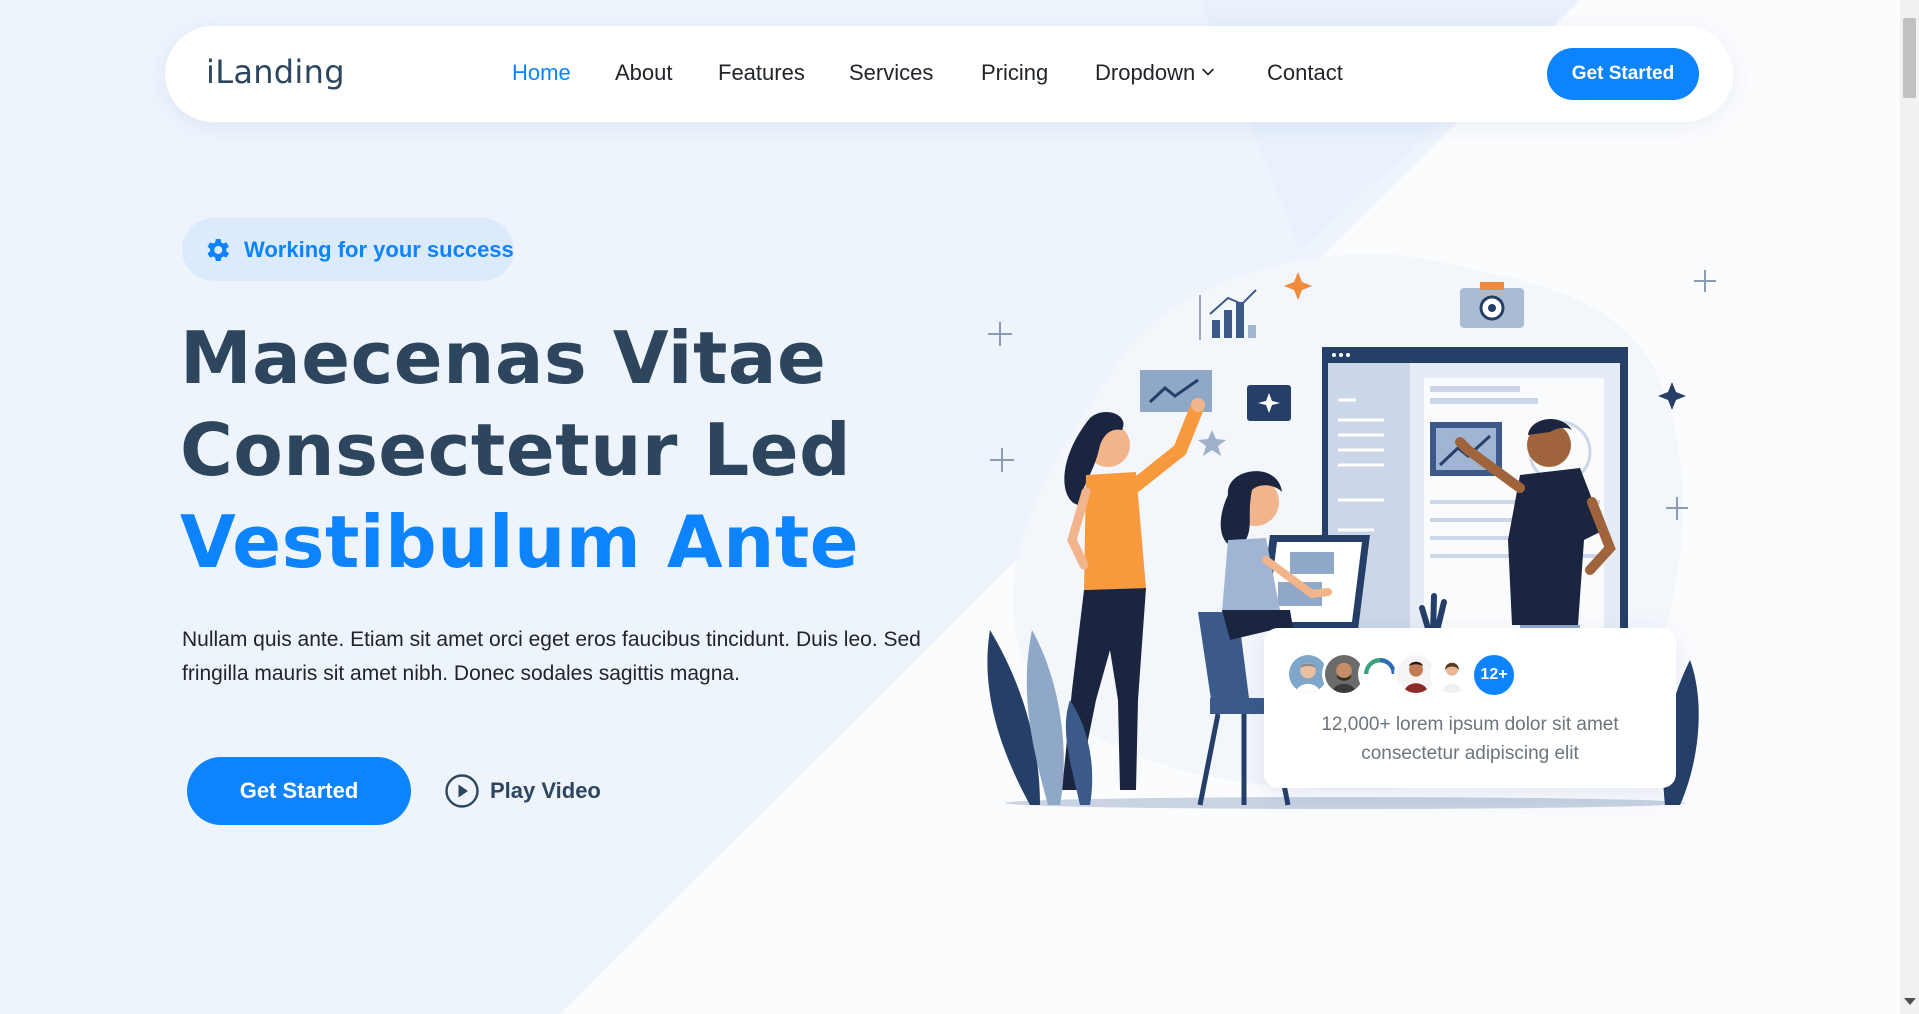 Image resolution: width=1919 pixels, height=1014 pixels. Describe the element at coordinates (891, 73) in the screenshot. I see `nav-services: Services` at that location.